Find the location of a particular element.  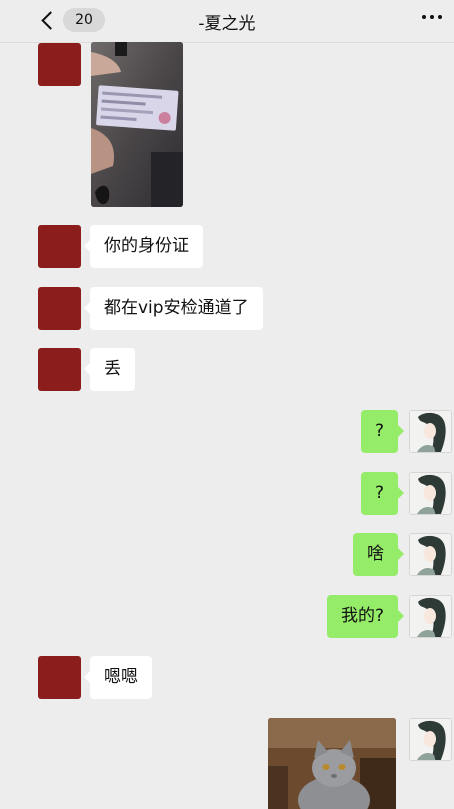

id-card-photo is located at coordinates (137, 124).